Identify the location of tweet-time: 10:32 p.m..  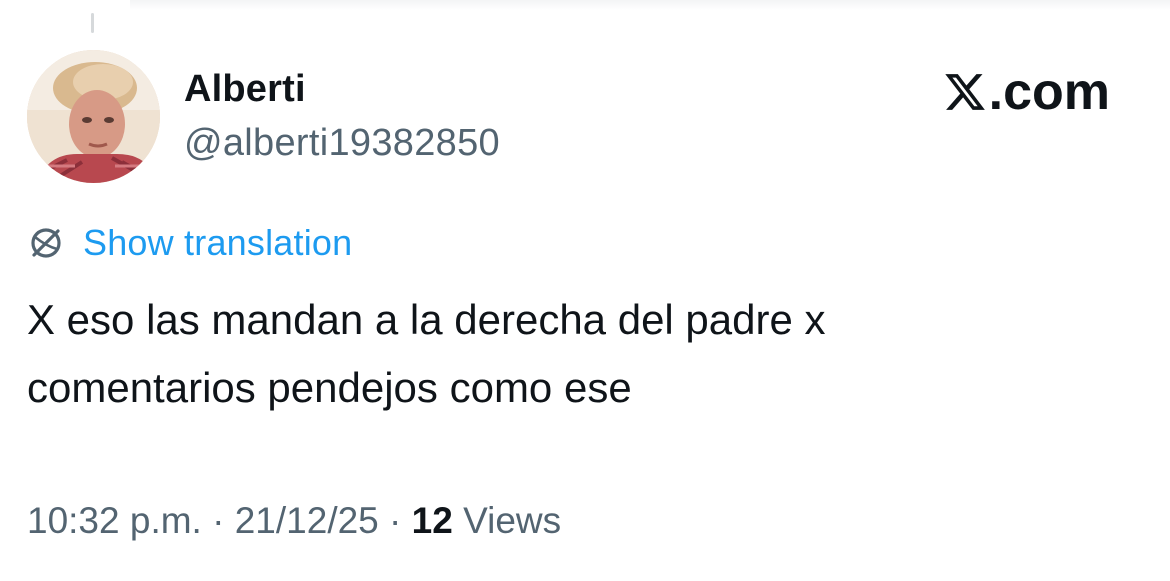
(114, 521).